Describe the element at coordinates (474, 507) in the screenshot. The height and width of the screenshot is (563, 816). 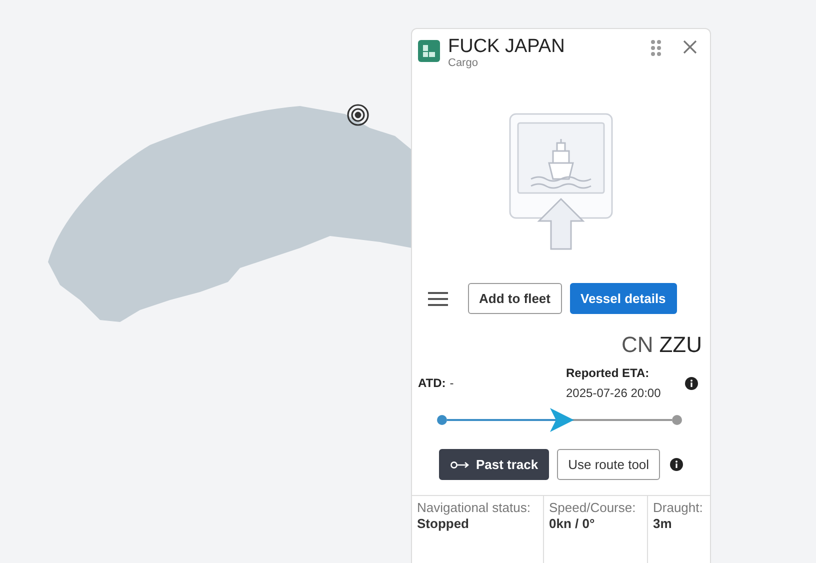
I see `stat-label: Navigational status:` at that location.